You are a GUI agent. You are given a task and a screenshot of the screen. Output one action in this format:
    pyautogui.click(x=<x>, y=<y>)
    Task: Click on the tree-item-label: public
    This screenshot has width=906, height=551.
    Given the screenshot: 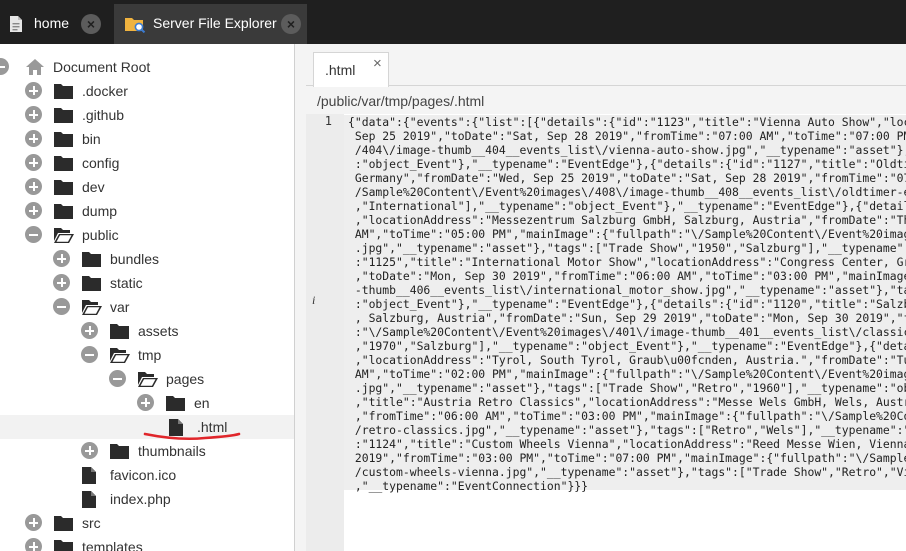 What is the action you would take?
    pyautogui.click(x=100, y=235)
    